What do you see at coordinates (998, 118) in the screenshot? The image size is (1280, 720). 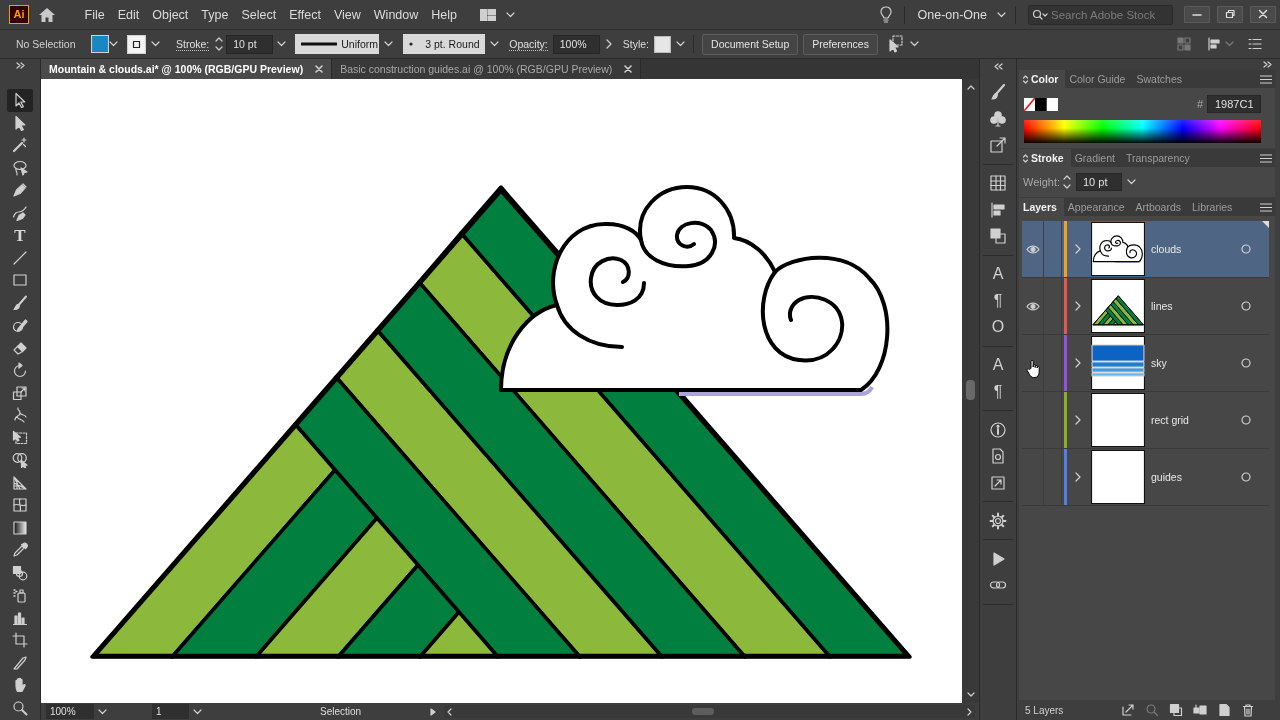 I see `club-icon` at bounding box center [998, 118].